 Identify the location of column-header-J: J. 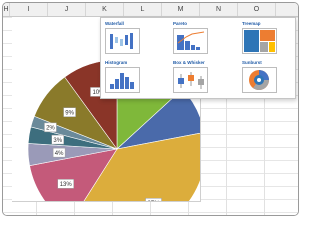
(67, 9).